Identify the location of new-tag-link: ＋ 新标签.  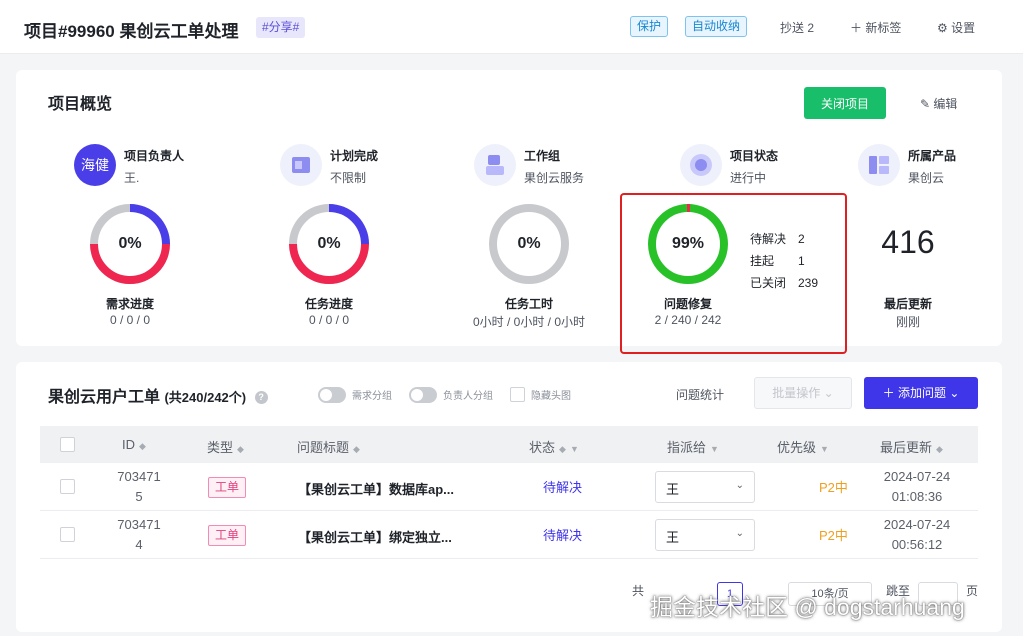
(875, 27).